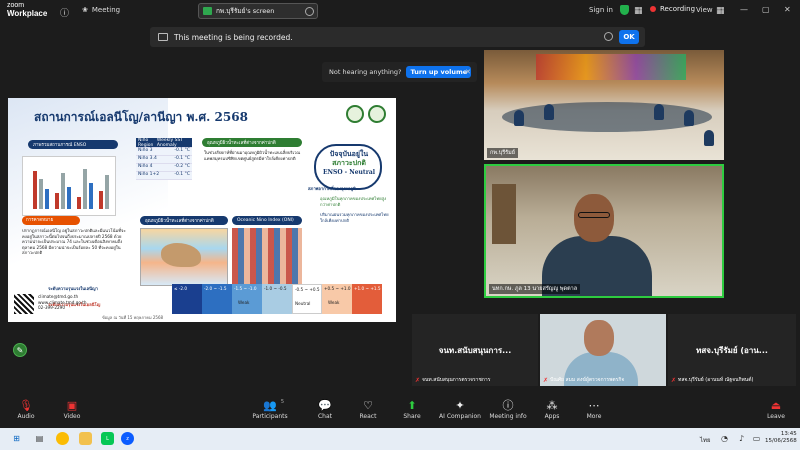  I want to click on audio-button: 🎙 Audio, so click(26, 409).